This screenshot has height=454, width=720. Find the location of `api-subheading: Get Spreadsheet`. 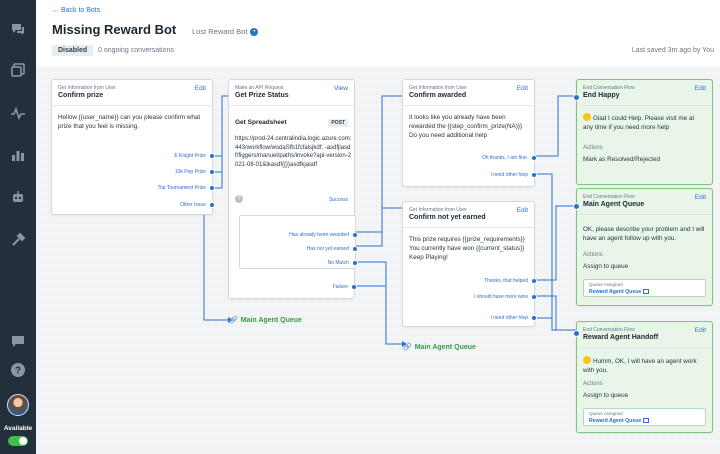

api-subheading: Get Spreadsheet is located at coordinates (261, 122).